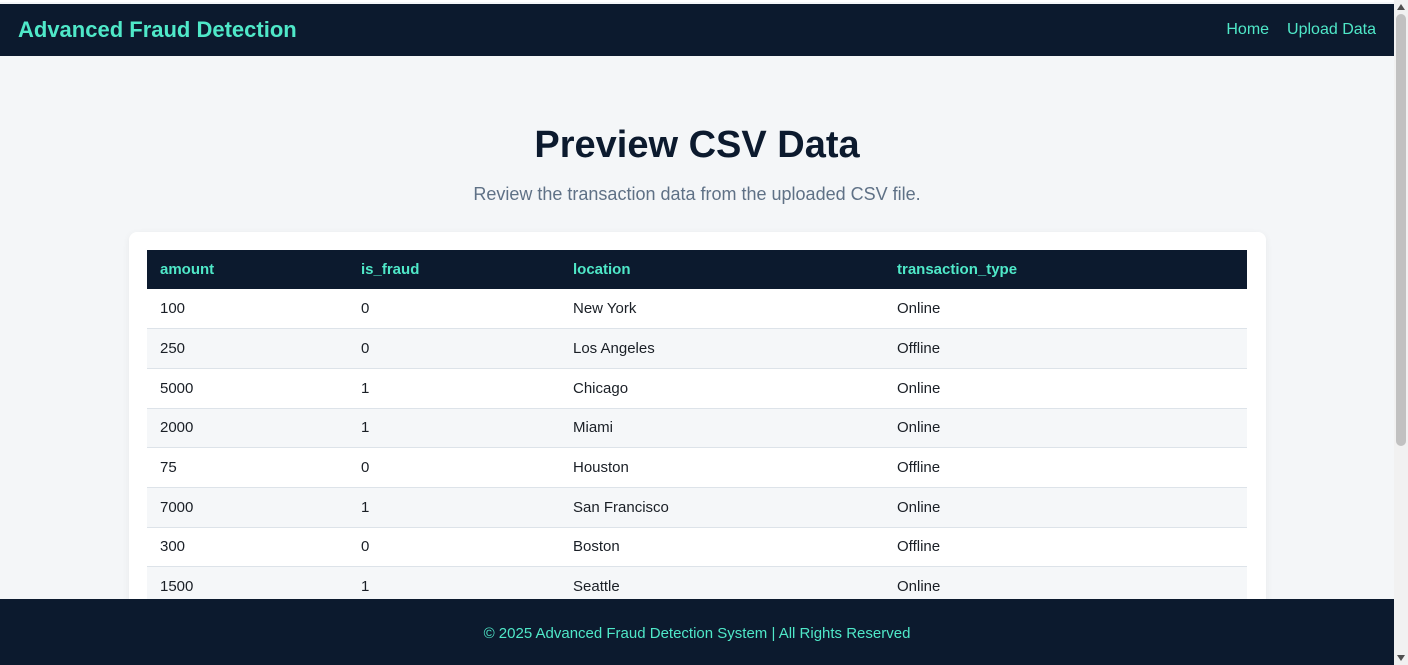  Describe the element at coordinates (722, 428) in the screenshot. I see `cell-location: Miami` at that location.